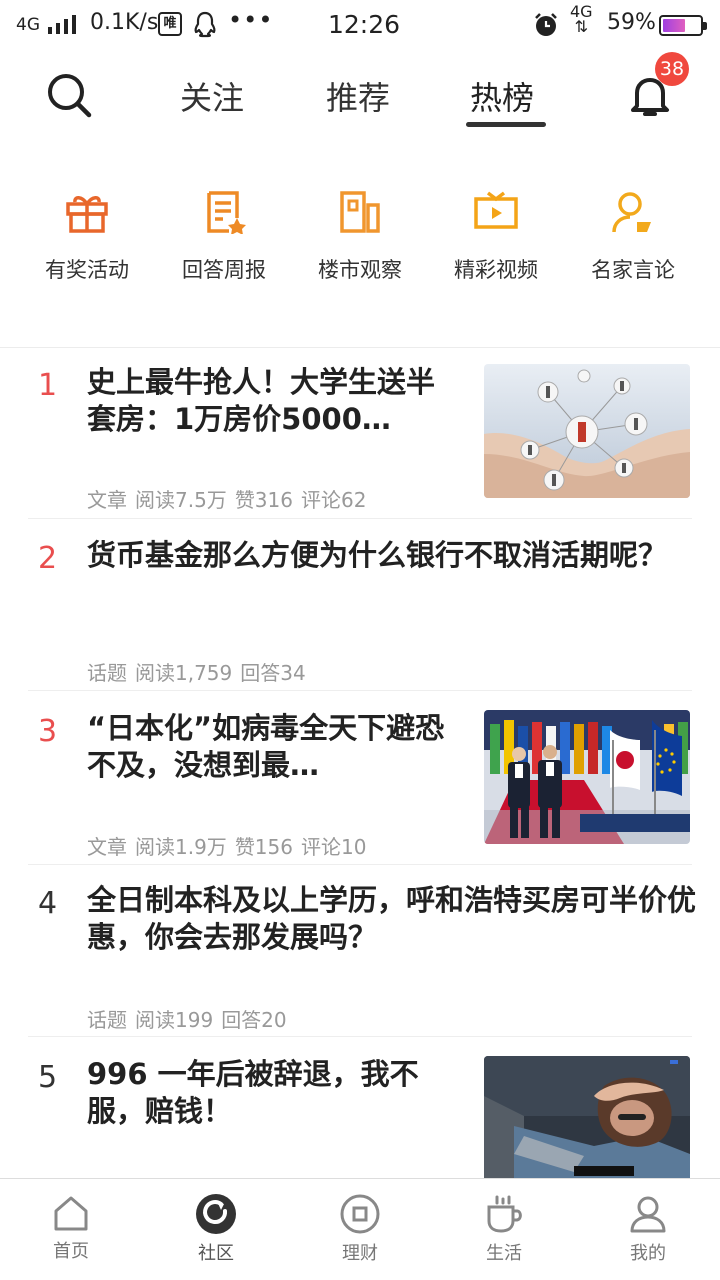  Describe the element at coordinates (631, 22) in the screenshot. I see `battery-percent: 59%` at that location.